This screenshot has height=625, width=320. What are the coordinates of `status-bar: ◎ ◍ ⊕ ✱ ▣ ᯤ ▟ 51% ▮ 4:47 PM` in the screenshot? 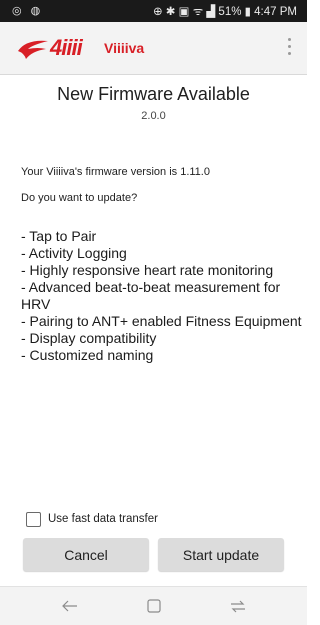 It's located at (153, 11).